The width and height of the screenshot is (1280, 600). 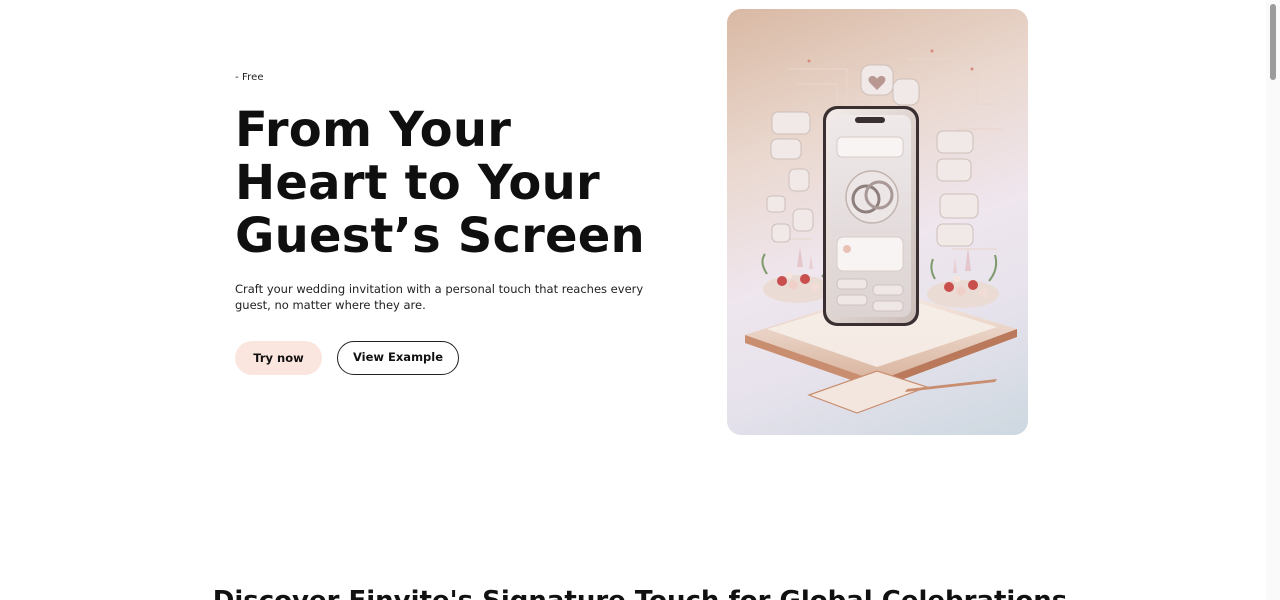 What do you see at coordinates (417, 183) in the screenshot?
I see `headline-line-2: Heart to Your` at bounding box center [417, 183].